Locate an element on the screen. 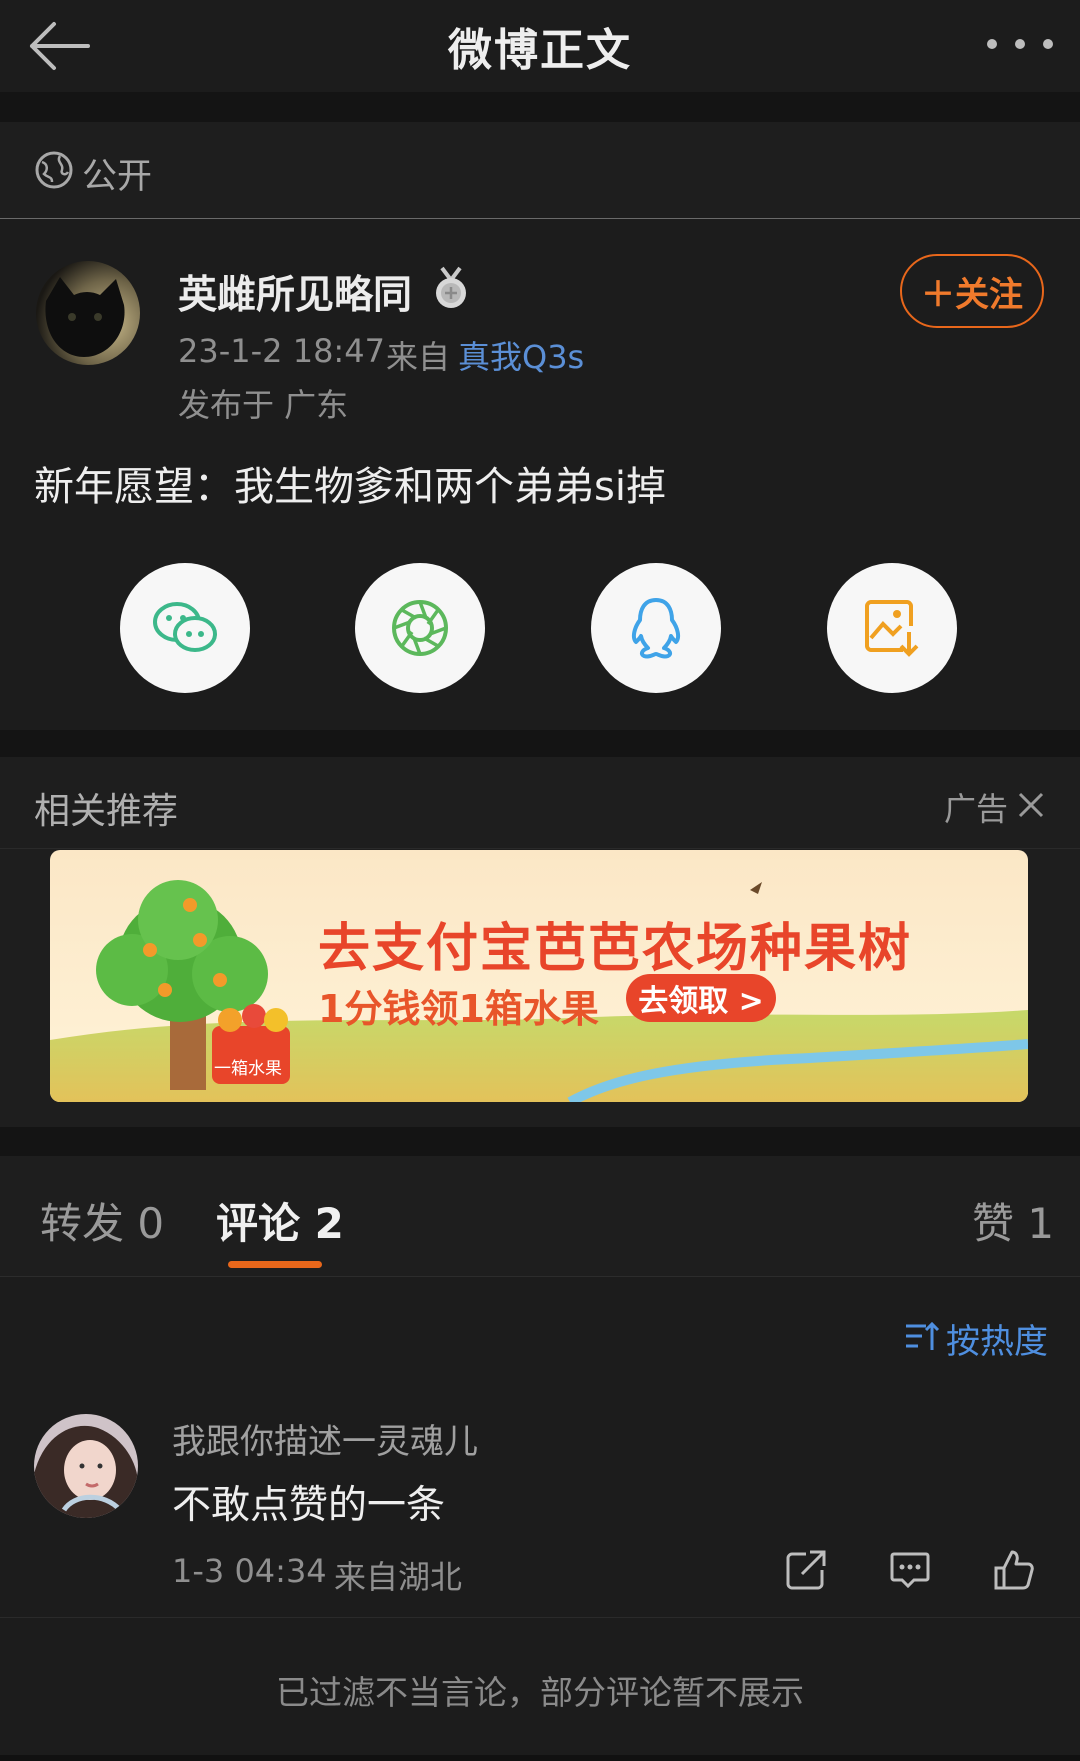 This screenshot has height=1761, width=1080. wechat-icon is located at coordinates (185, 627).